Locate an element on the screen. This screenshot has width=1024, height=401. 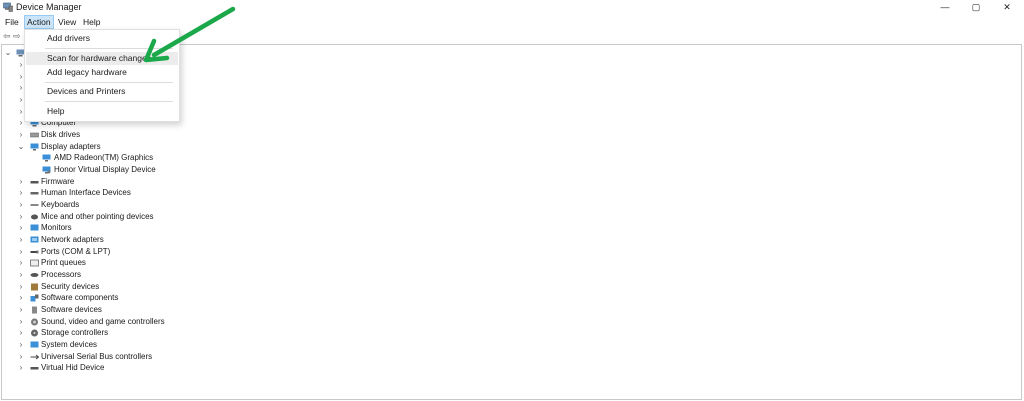
tree-item-label: Software devices is located at coordinates (71, 309).